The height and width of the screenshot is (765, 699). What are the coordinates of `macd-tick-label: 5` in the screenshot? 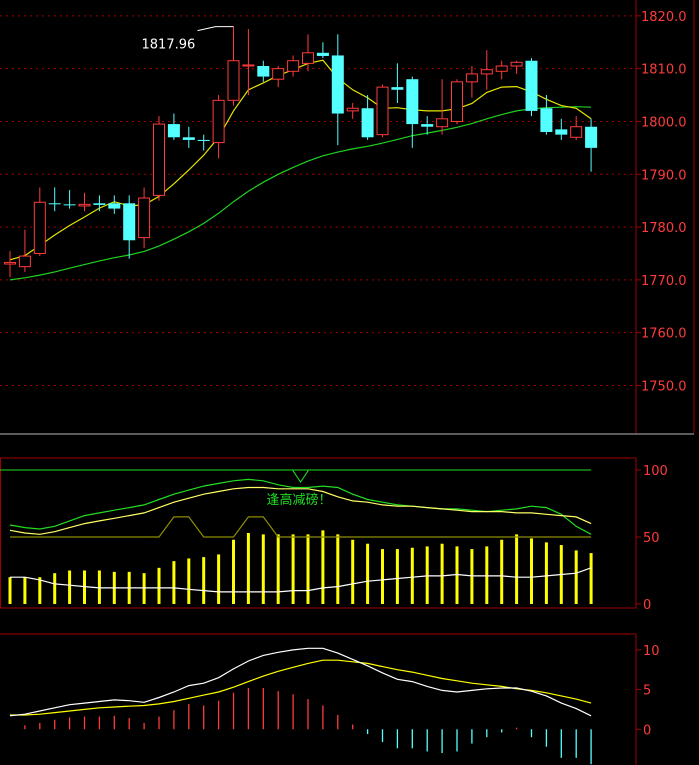 It's located at (647, 691).